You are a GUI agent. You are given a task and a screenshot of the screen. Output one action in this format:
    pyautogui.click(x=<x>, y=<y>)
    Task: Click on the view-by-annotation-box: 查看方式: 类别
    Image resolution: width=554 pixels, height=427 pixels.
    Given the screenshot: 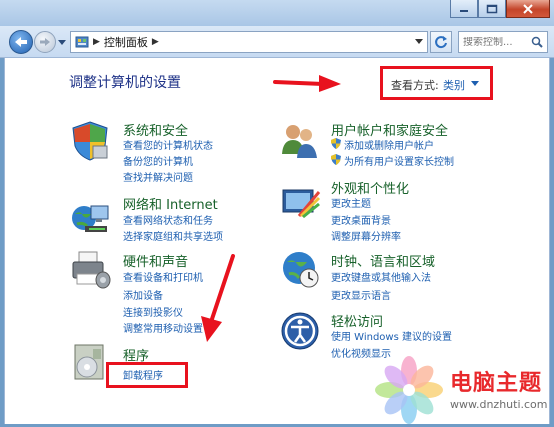 What is the action you would take?
    pyautogui.click(x=436, y=83)
    